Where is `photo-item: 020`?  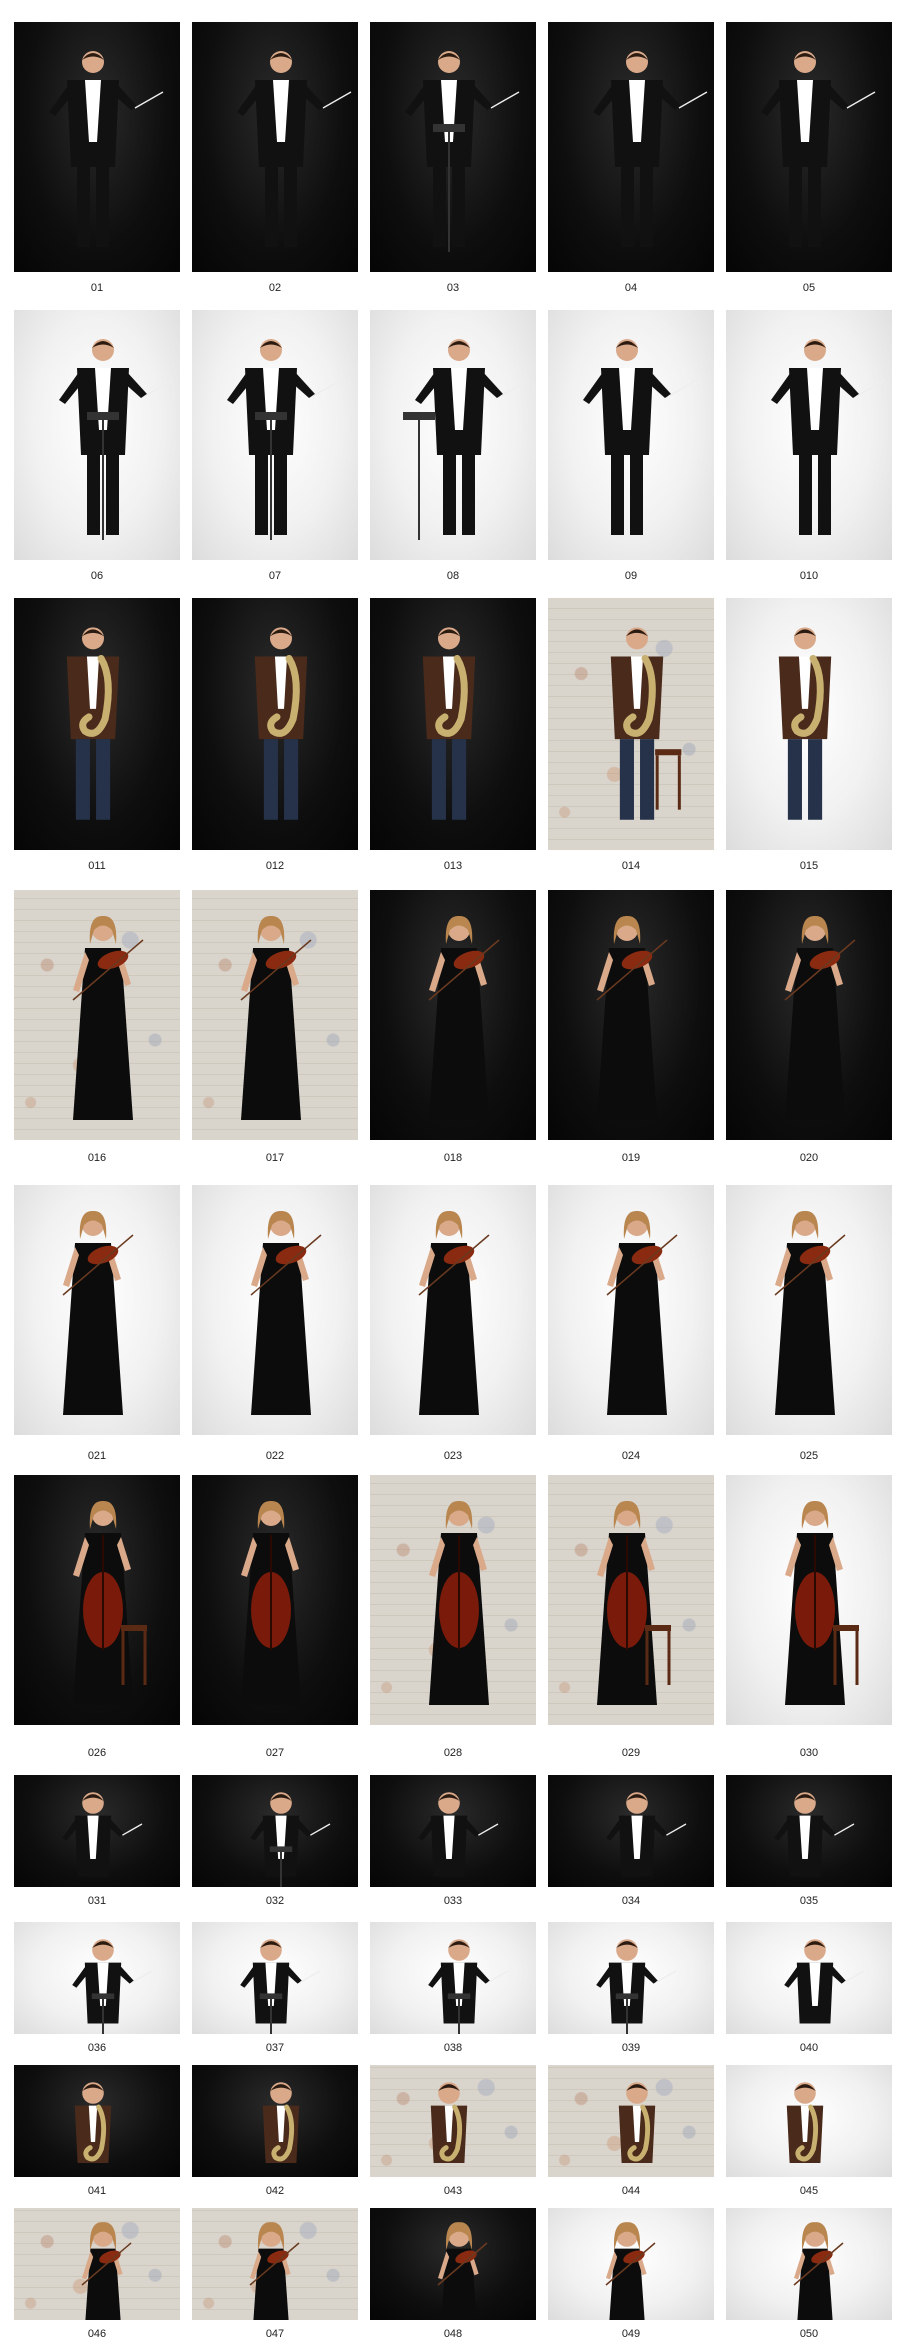
photo-item: 020 is located at coordinates (809, 1029).